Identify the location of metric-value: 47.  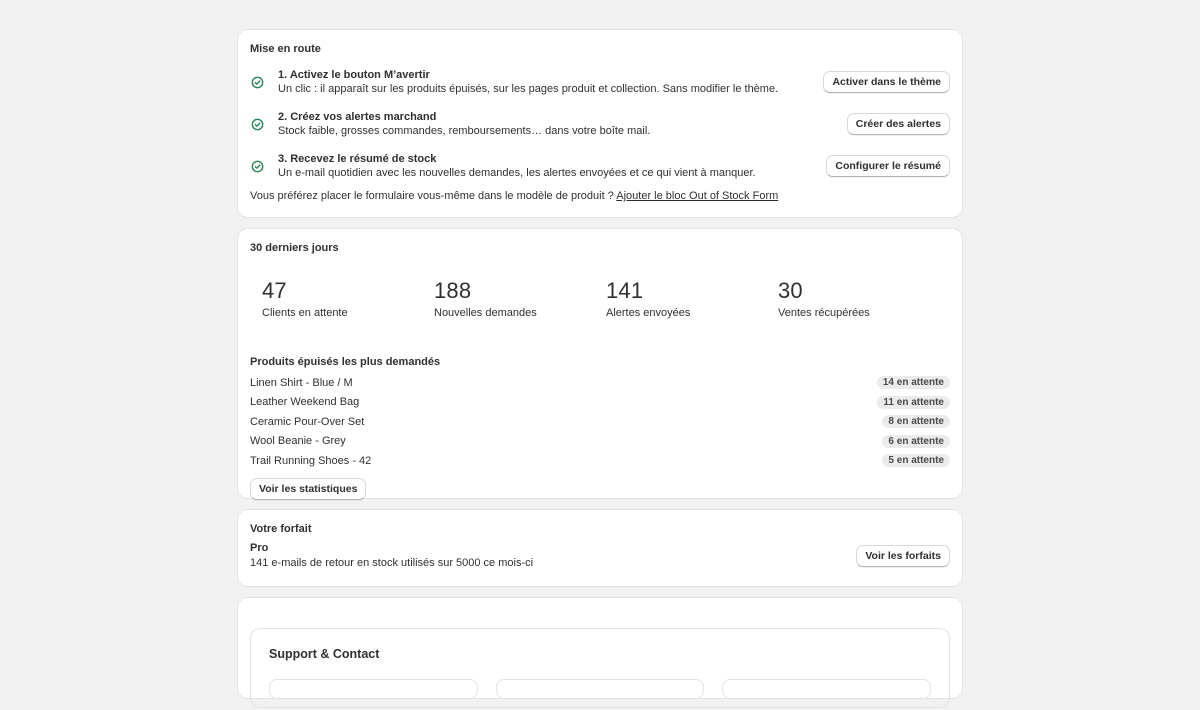
(274, 290).